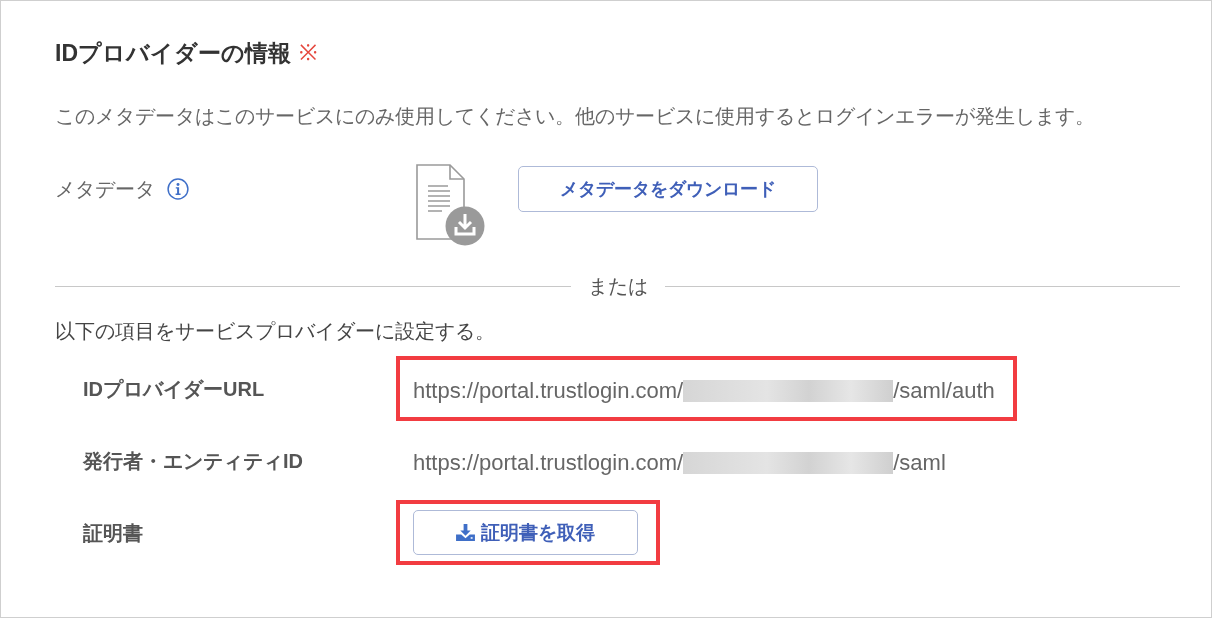 This screenshot has width=1212, height=618. Describe the element at coordinates (308, 53) in the screenshot. I see `required-mark: ※` at that location.